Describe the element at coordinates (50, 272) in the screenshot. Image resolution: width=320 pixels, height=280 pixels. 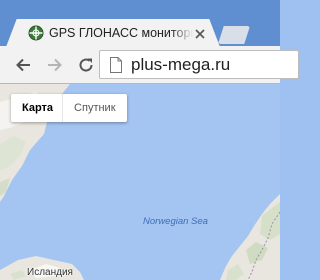
I see `country-label-iceland: Исландия` at that location.